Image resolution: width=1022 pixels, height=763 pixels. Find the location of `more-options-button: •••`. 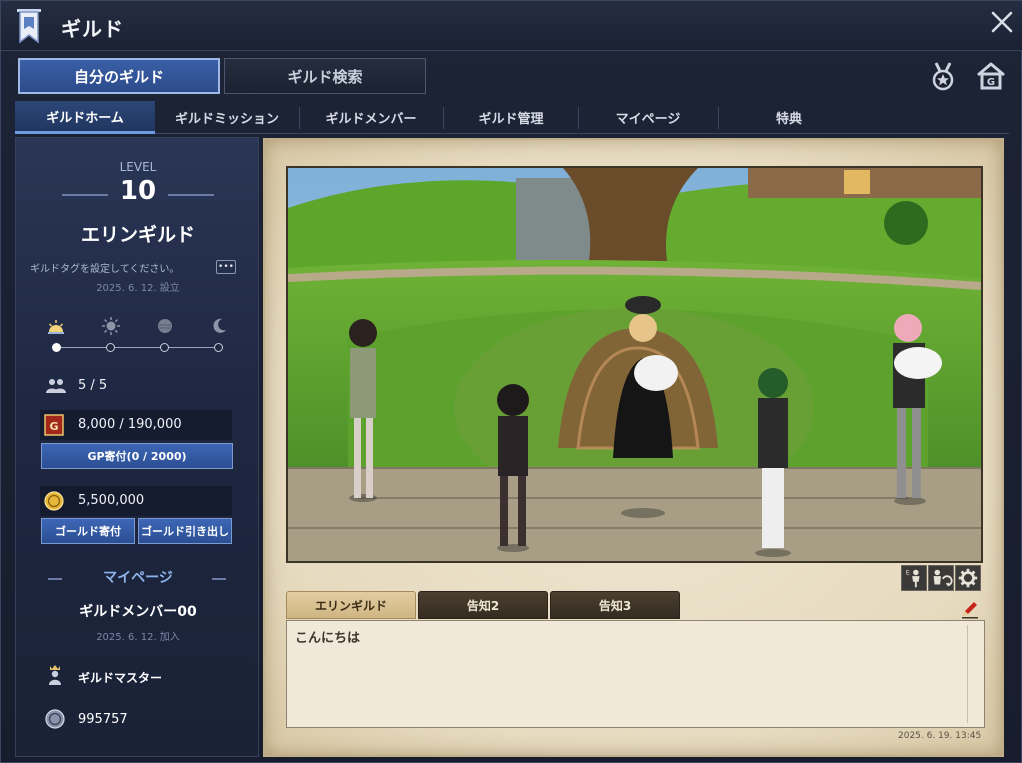

more-options-button: ••• is located at coordinates (226, 267).